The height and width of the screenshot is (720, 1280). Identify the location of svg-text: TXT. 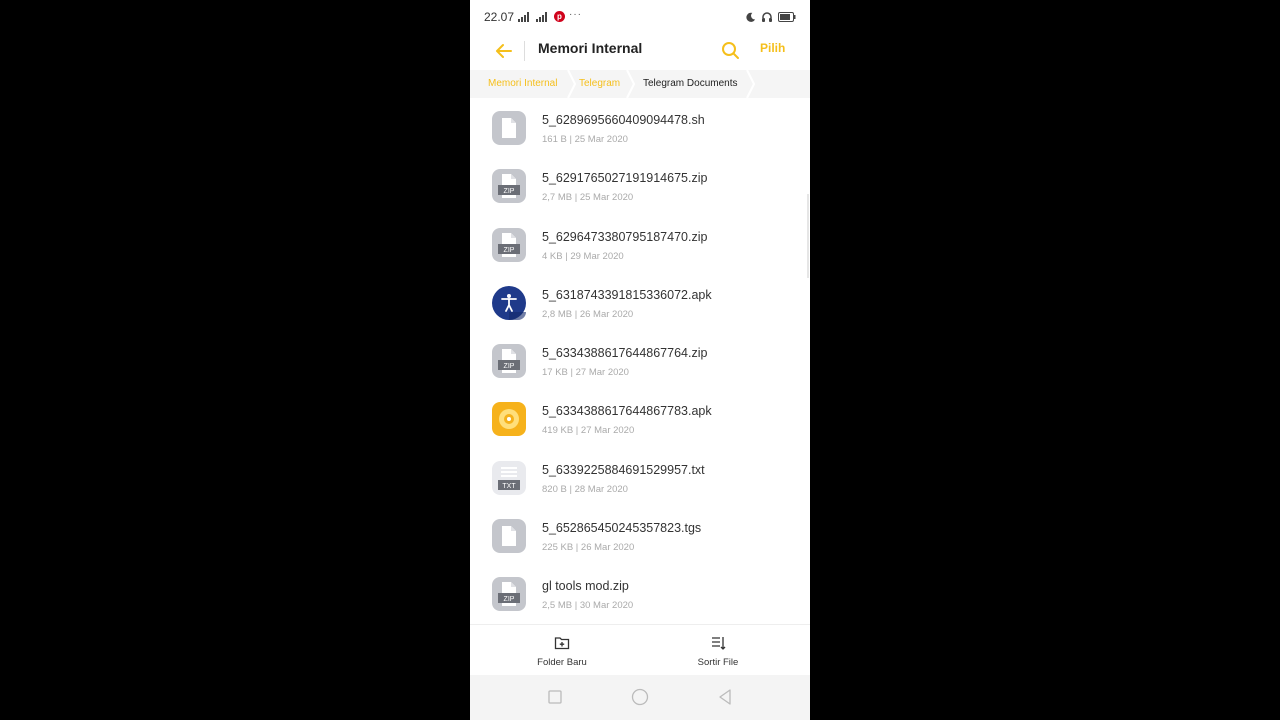
(509, 486).